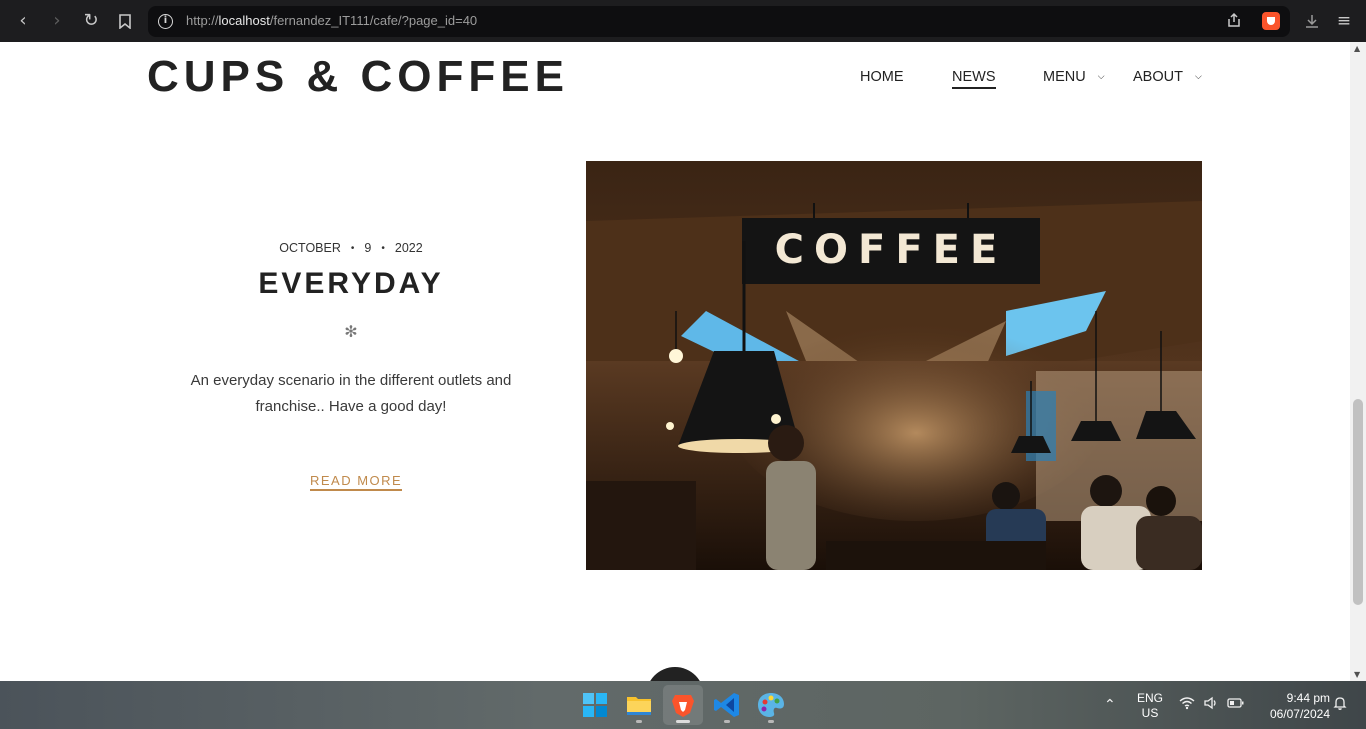  Describe the element at coordinates (310, 248) in the screenshot. I see `post-date-month: OCTOBER` at that location.